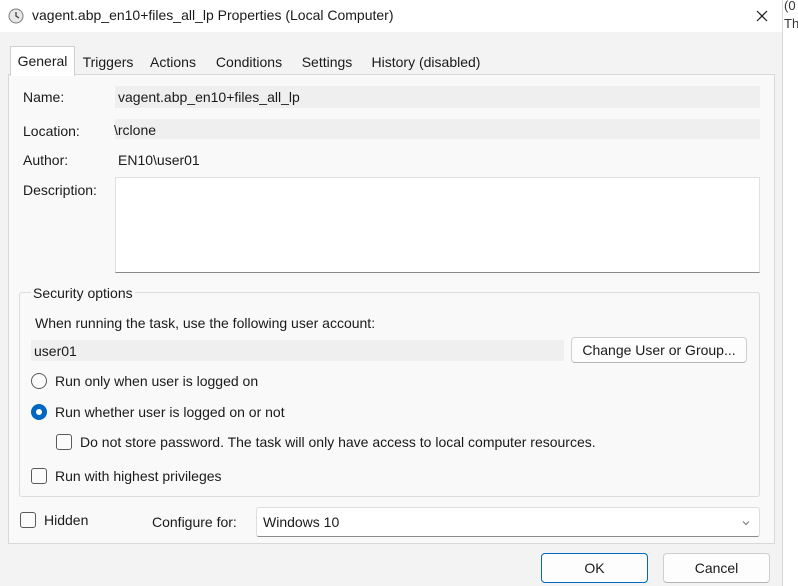 The width and height of the screenshot is (798, 586). What do you see at coordinates (138, 476) in the screenshot?
I see `highest-privileges-label: Run with highest privileges` at bounding box center [138, 476].